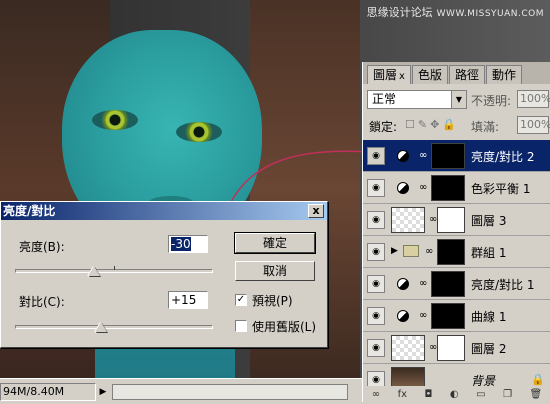  Describe the element at coordinates (188, 300) in the screenshot. I see `contrast-input: +15` at that location.